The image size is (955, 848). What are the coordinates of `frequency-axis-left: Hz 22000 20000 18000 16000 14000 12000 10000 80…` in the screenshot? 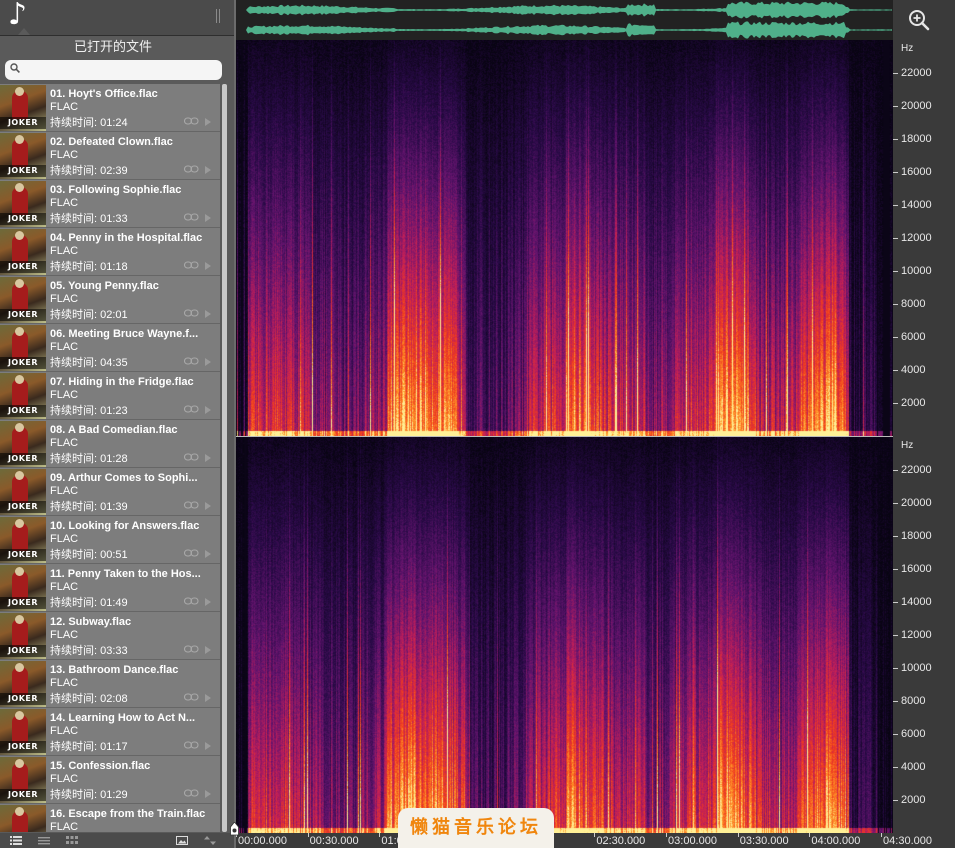 It's located at (924, 238).